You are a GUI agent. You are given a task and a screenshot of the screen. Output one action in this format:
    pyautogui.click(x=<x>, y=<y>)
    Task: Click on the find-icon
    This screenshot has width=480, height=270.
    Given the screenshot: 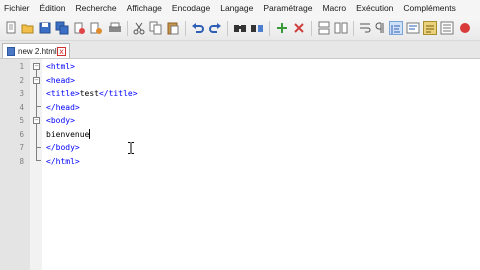 What is the action you would take?
    pyautogui.click(x=240, y=28)
    